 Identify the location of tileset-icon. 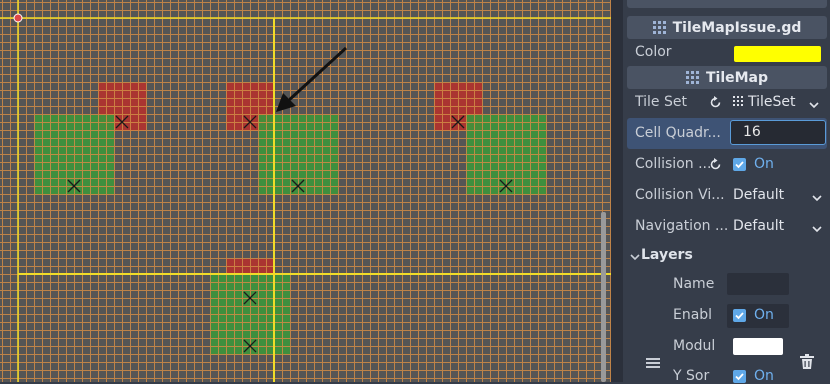
(739, 102).